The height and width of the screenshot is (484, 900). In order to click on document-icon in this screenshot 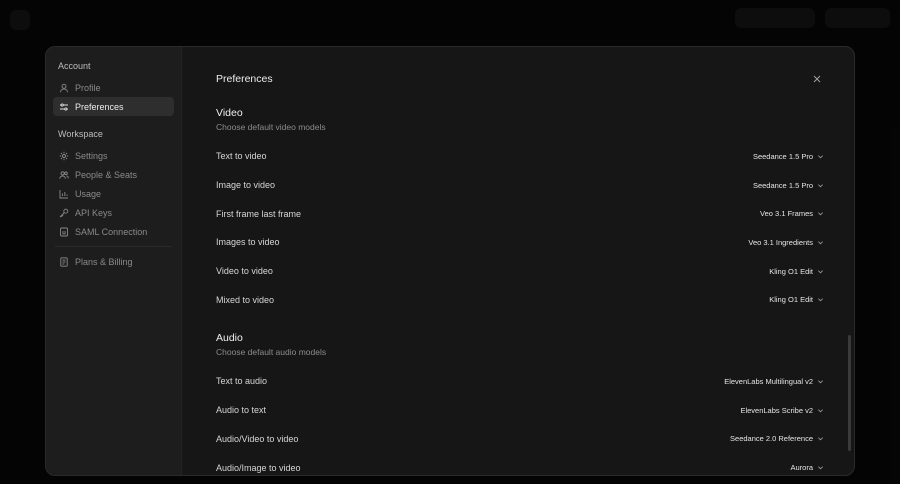, I will do `click(64, 232)`.